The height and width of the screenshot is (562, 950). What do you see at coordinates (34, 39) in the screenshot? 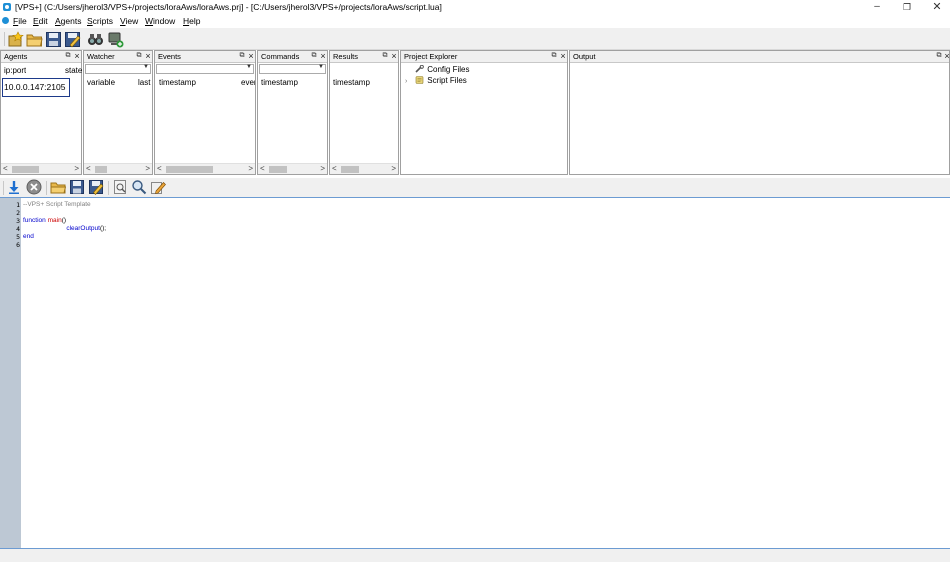
I see `open-folder-icon` at bounding box center [34, 39].